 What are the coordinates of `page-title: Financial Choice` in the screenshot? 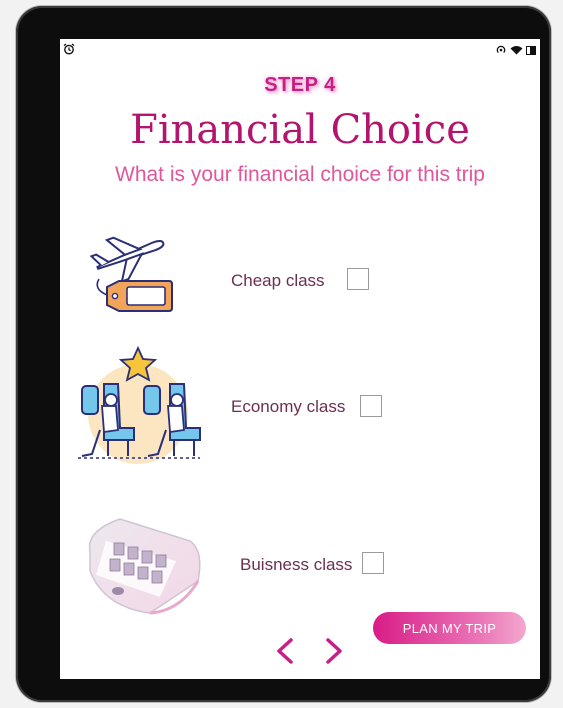 It's located at (300, 130).